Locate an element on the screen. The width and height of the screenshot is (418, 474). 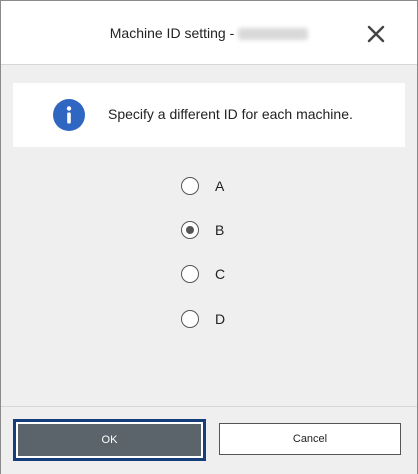
radio-button-a is located at coordinates (190, 186).